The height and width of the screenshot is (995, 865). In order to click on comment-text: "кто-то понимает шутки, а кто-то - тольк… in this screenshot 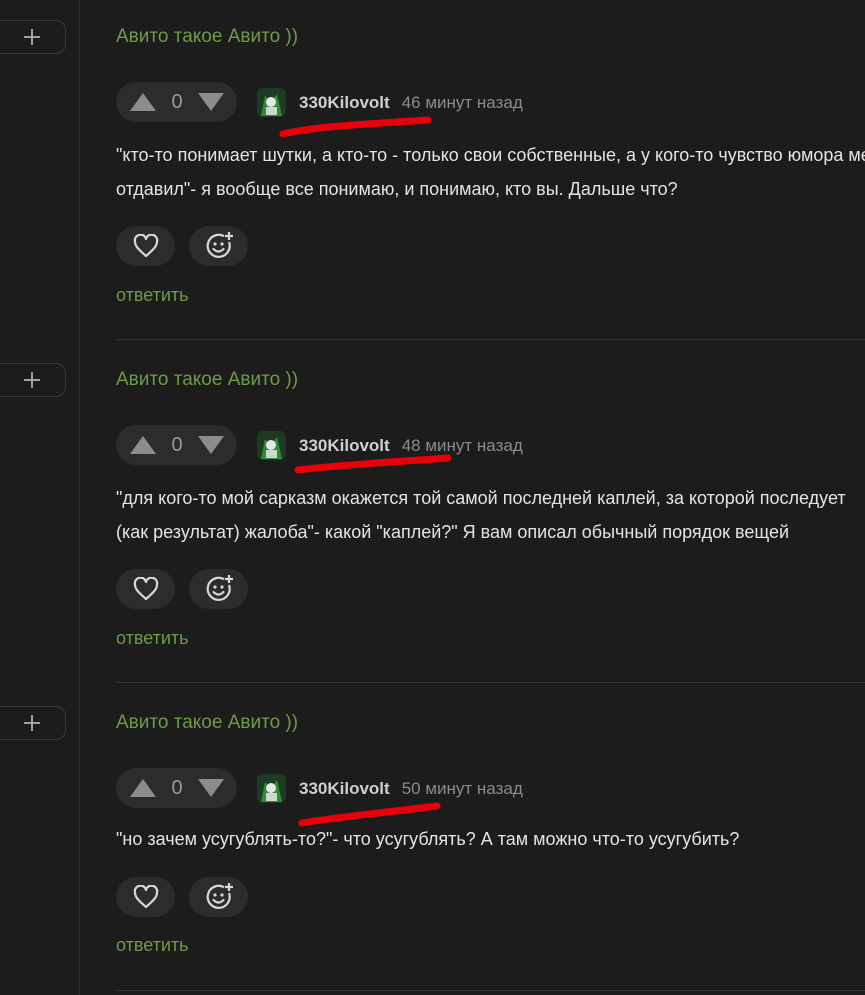, I will do `click(490, 172)`.